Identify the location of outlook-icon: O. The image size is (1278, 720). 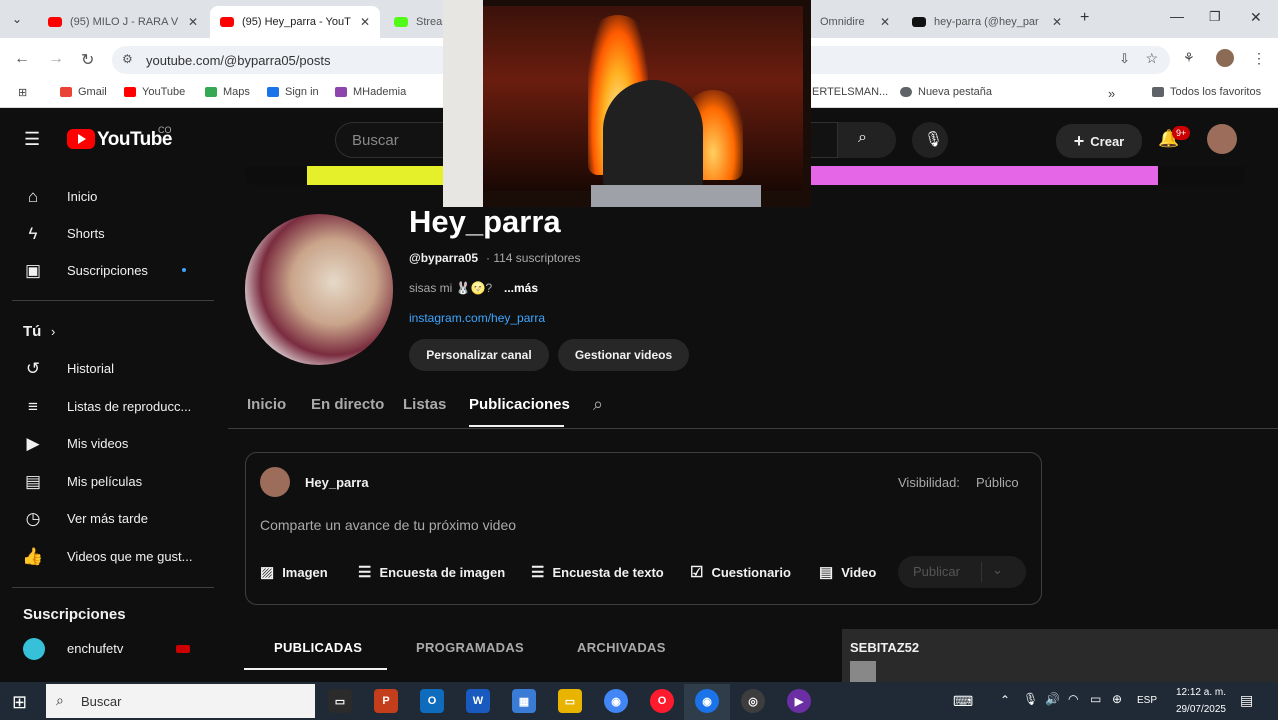
(432, 701).